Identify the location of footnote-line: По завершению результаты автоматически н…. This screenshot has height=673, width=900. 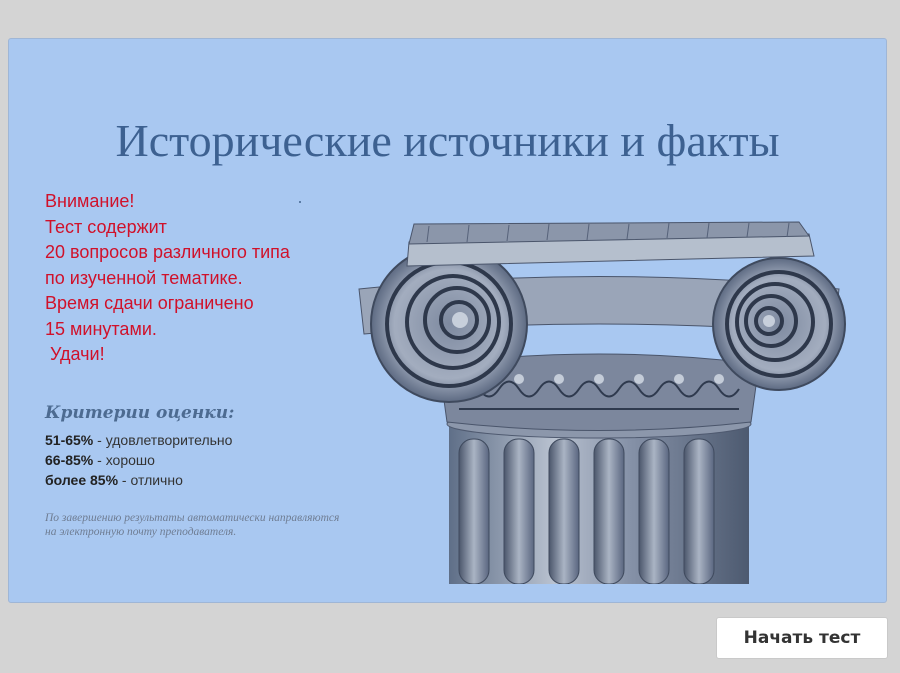
(192, 518).